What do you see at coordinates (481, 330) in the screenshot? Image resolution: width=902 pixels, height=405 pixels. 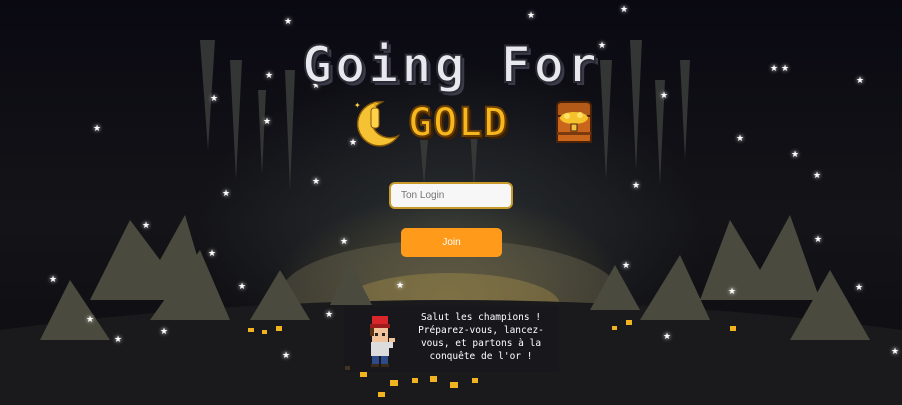 I see `welcome-line: Préparez-vous, lancez-` at bounding box center [481, 330].